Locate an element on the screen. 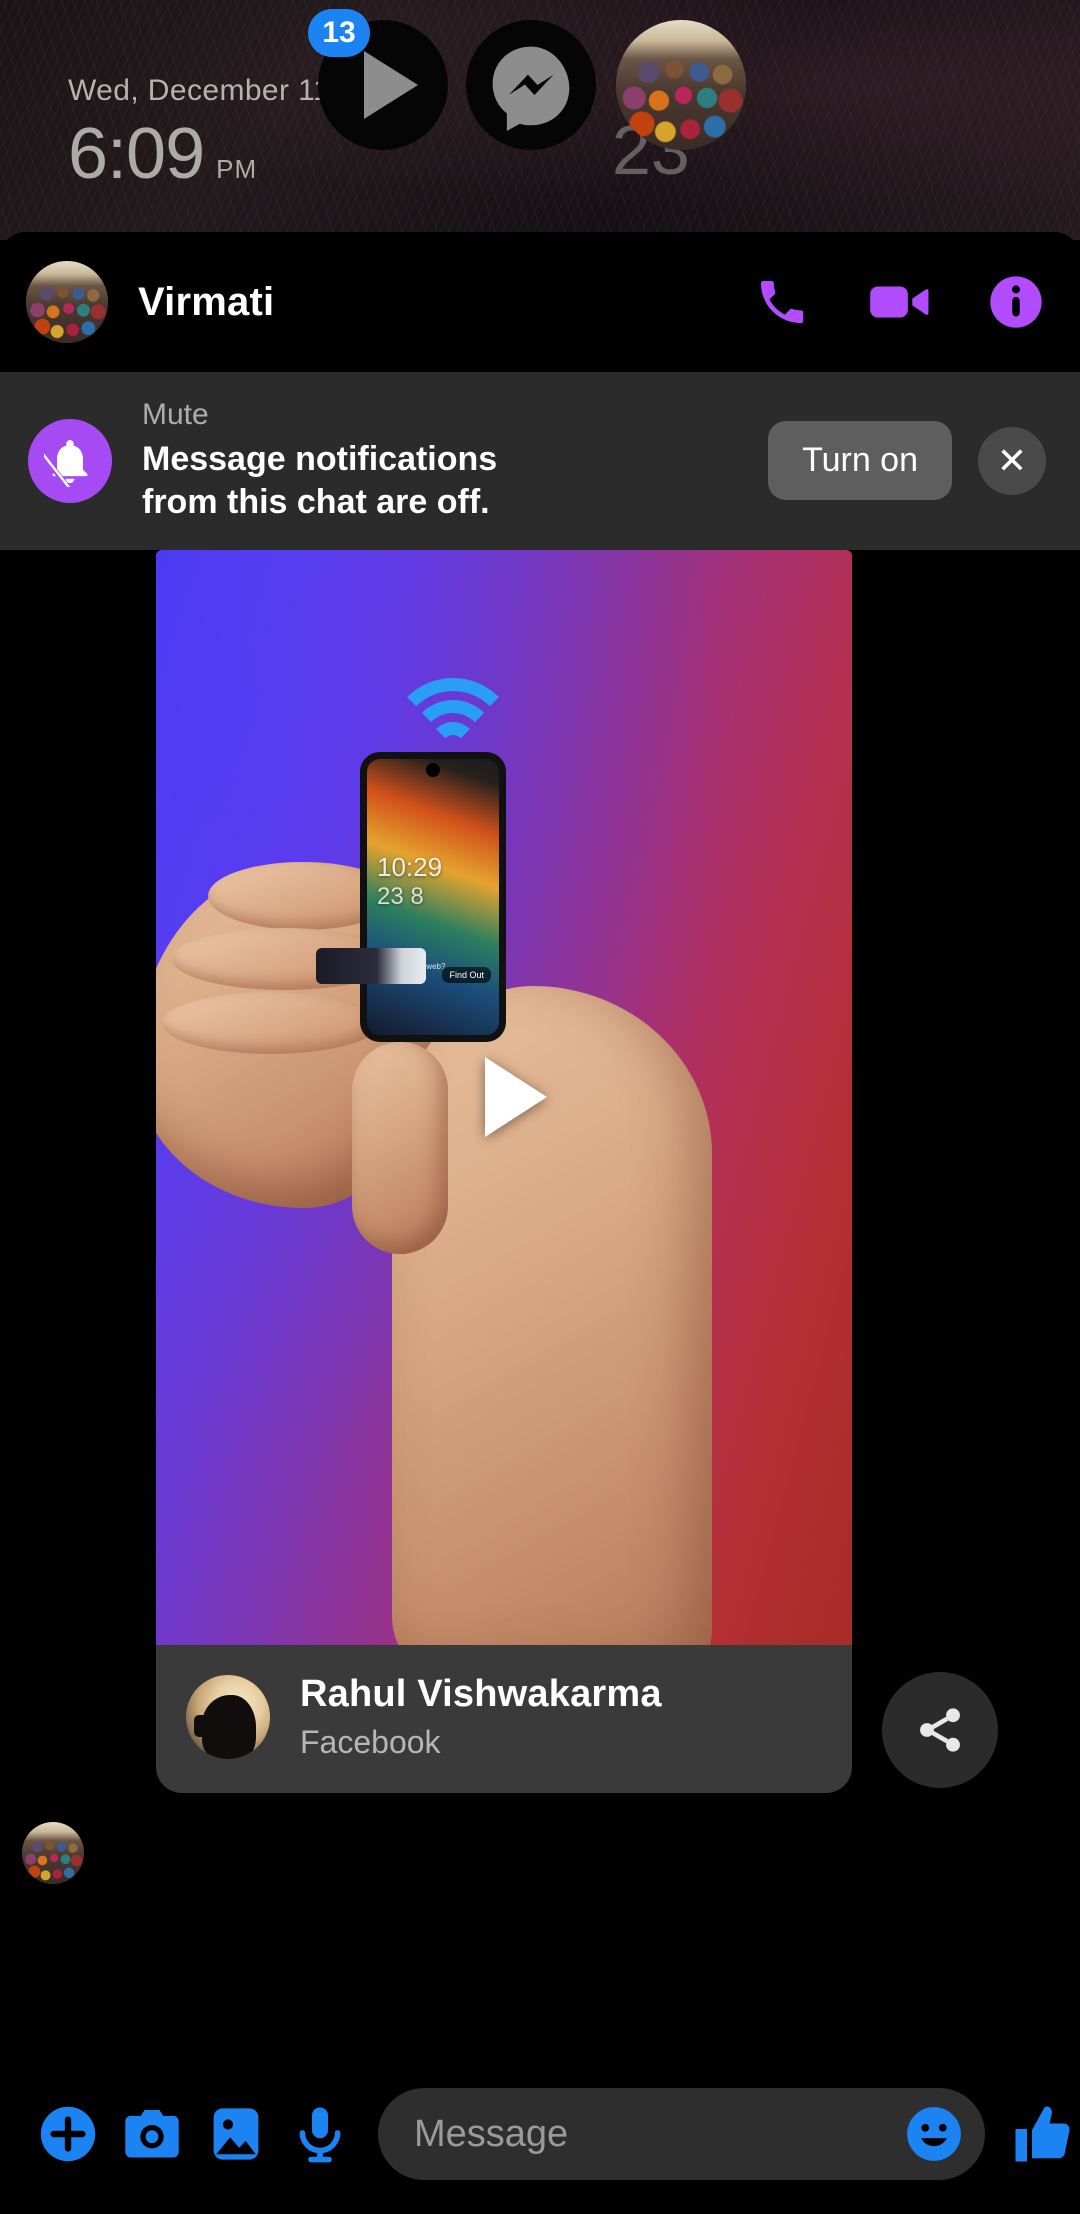  profile-avatar is located at coordinates (681, 85).